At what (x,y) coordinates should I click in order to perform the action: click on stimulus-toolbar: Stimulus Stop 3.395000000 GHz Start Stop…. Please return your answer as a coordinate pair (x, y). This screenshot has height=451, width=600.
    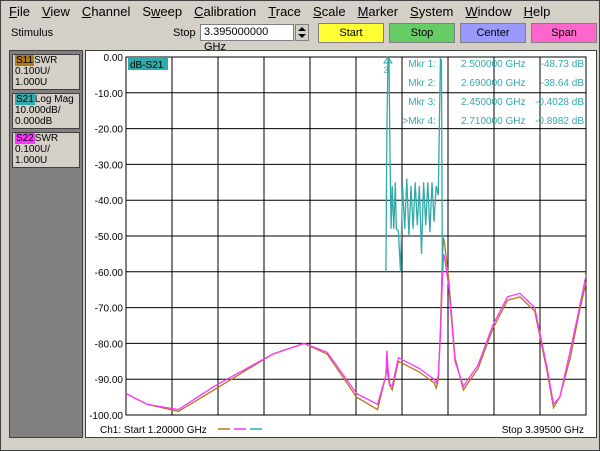
    Looking at the image, I should click on (300, 37).